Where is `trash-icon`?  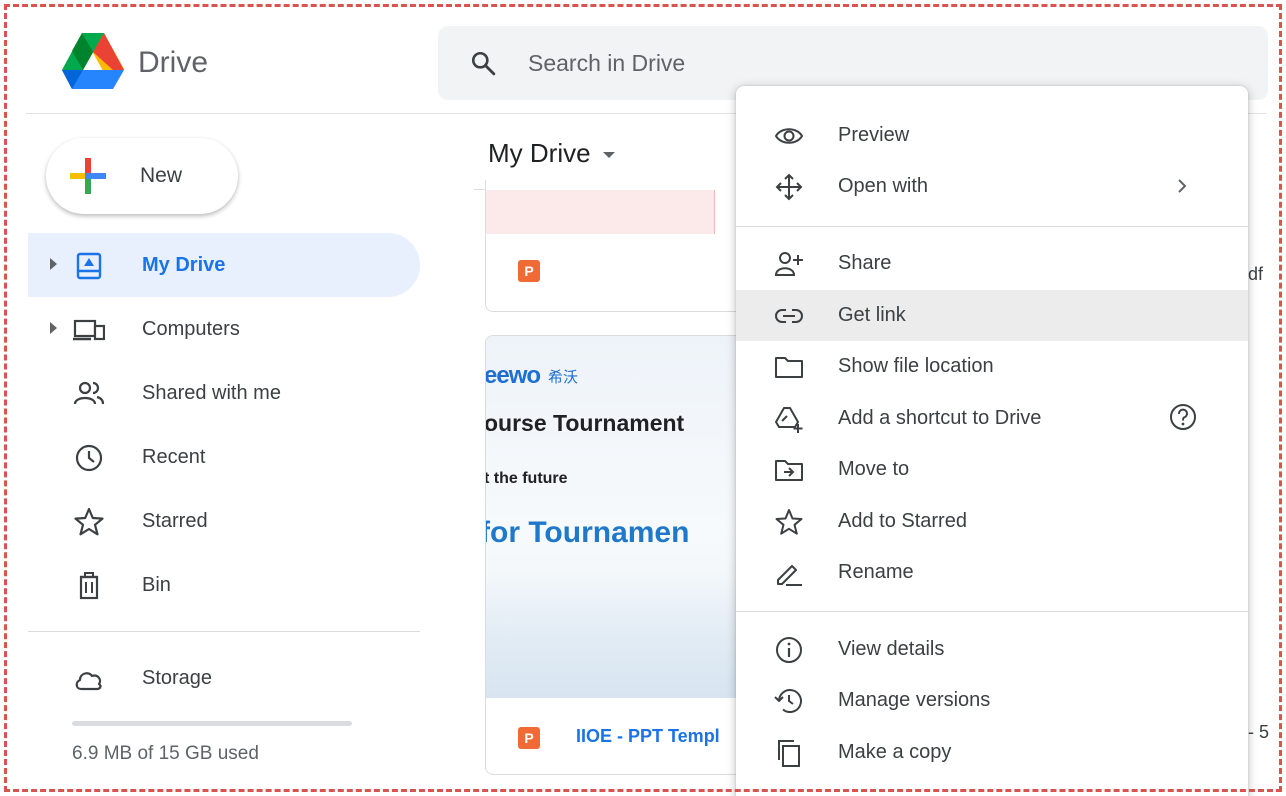
trash-icon is located at coordinates (89, 586).